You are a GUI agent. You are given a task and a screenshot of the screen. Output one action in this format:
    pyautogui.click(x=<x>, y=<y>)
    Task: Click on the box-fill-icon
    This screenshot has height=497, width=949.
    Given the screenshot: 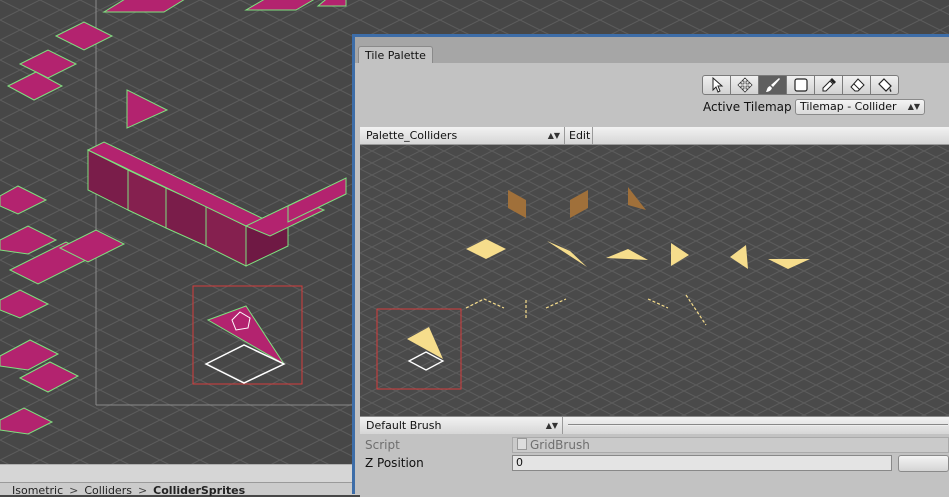 What is the action you would take?
    pyautogui.click(x=800, y=85)
    